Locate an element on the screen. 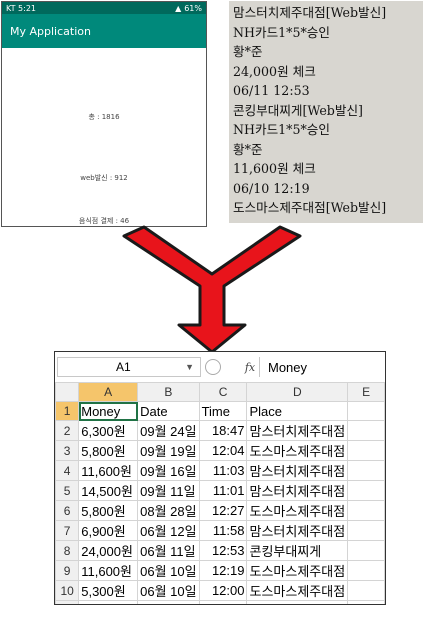 The image size is (425, 629). function-icon: fx is located at coordinates (250, 367).